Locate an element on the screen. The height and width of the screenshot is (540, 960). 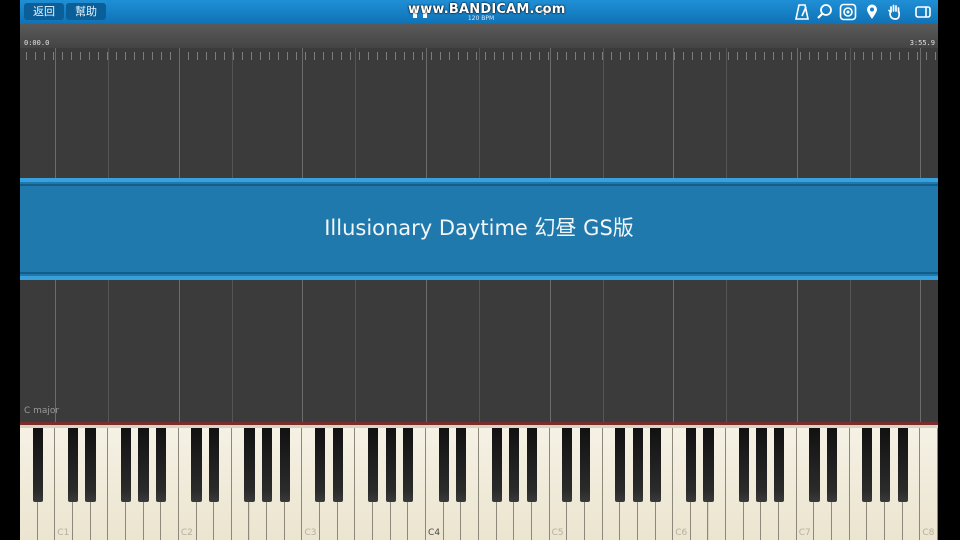
back-button: 返回 is located at coordinates (44, 11).